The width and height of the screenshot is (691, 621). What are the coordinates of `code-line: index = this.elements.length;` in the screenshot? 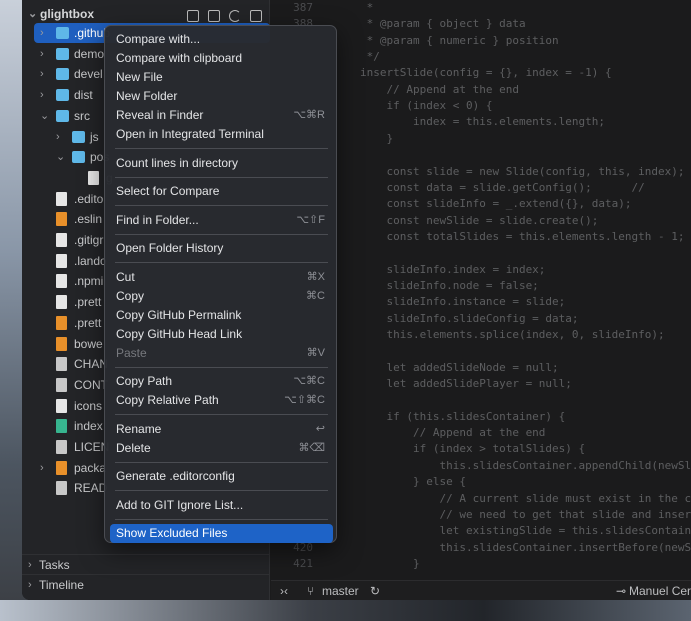 It's located at (483, 122).